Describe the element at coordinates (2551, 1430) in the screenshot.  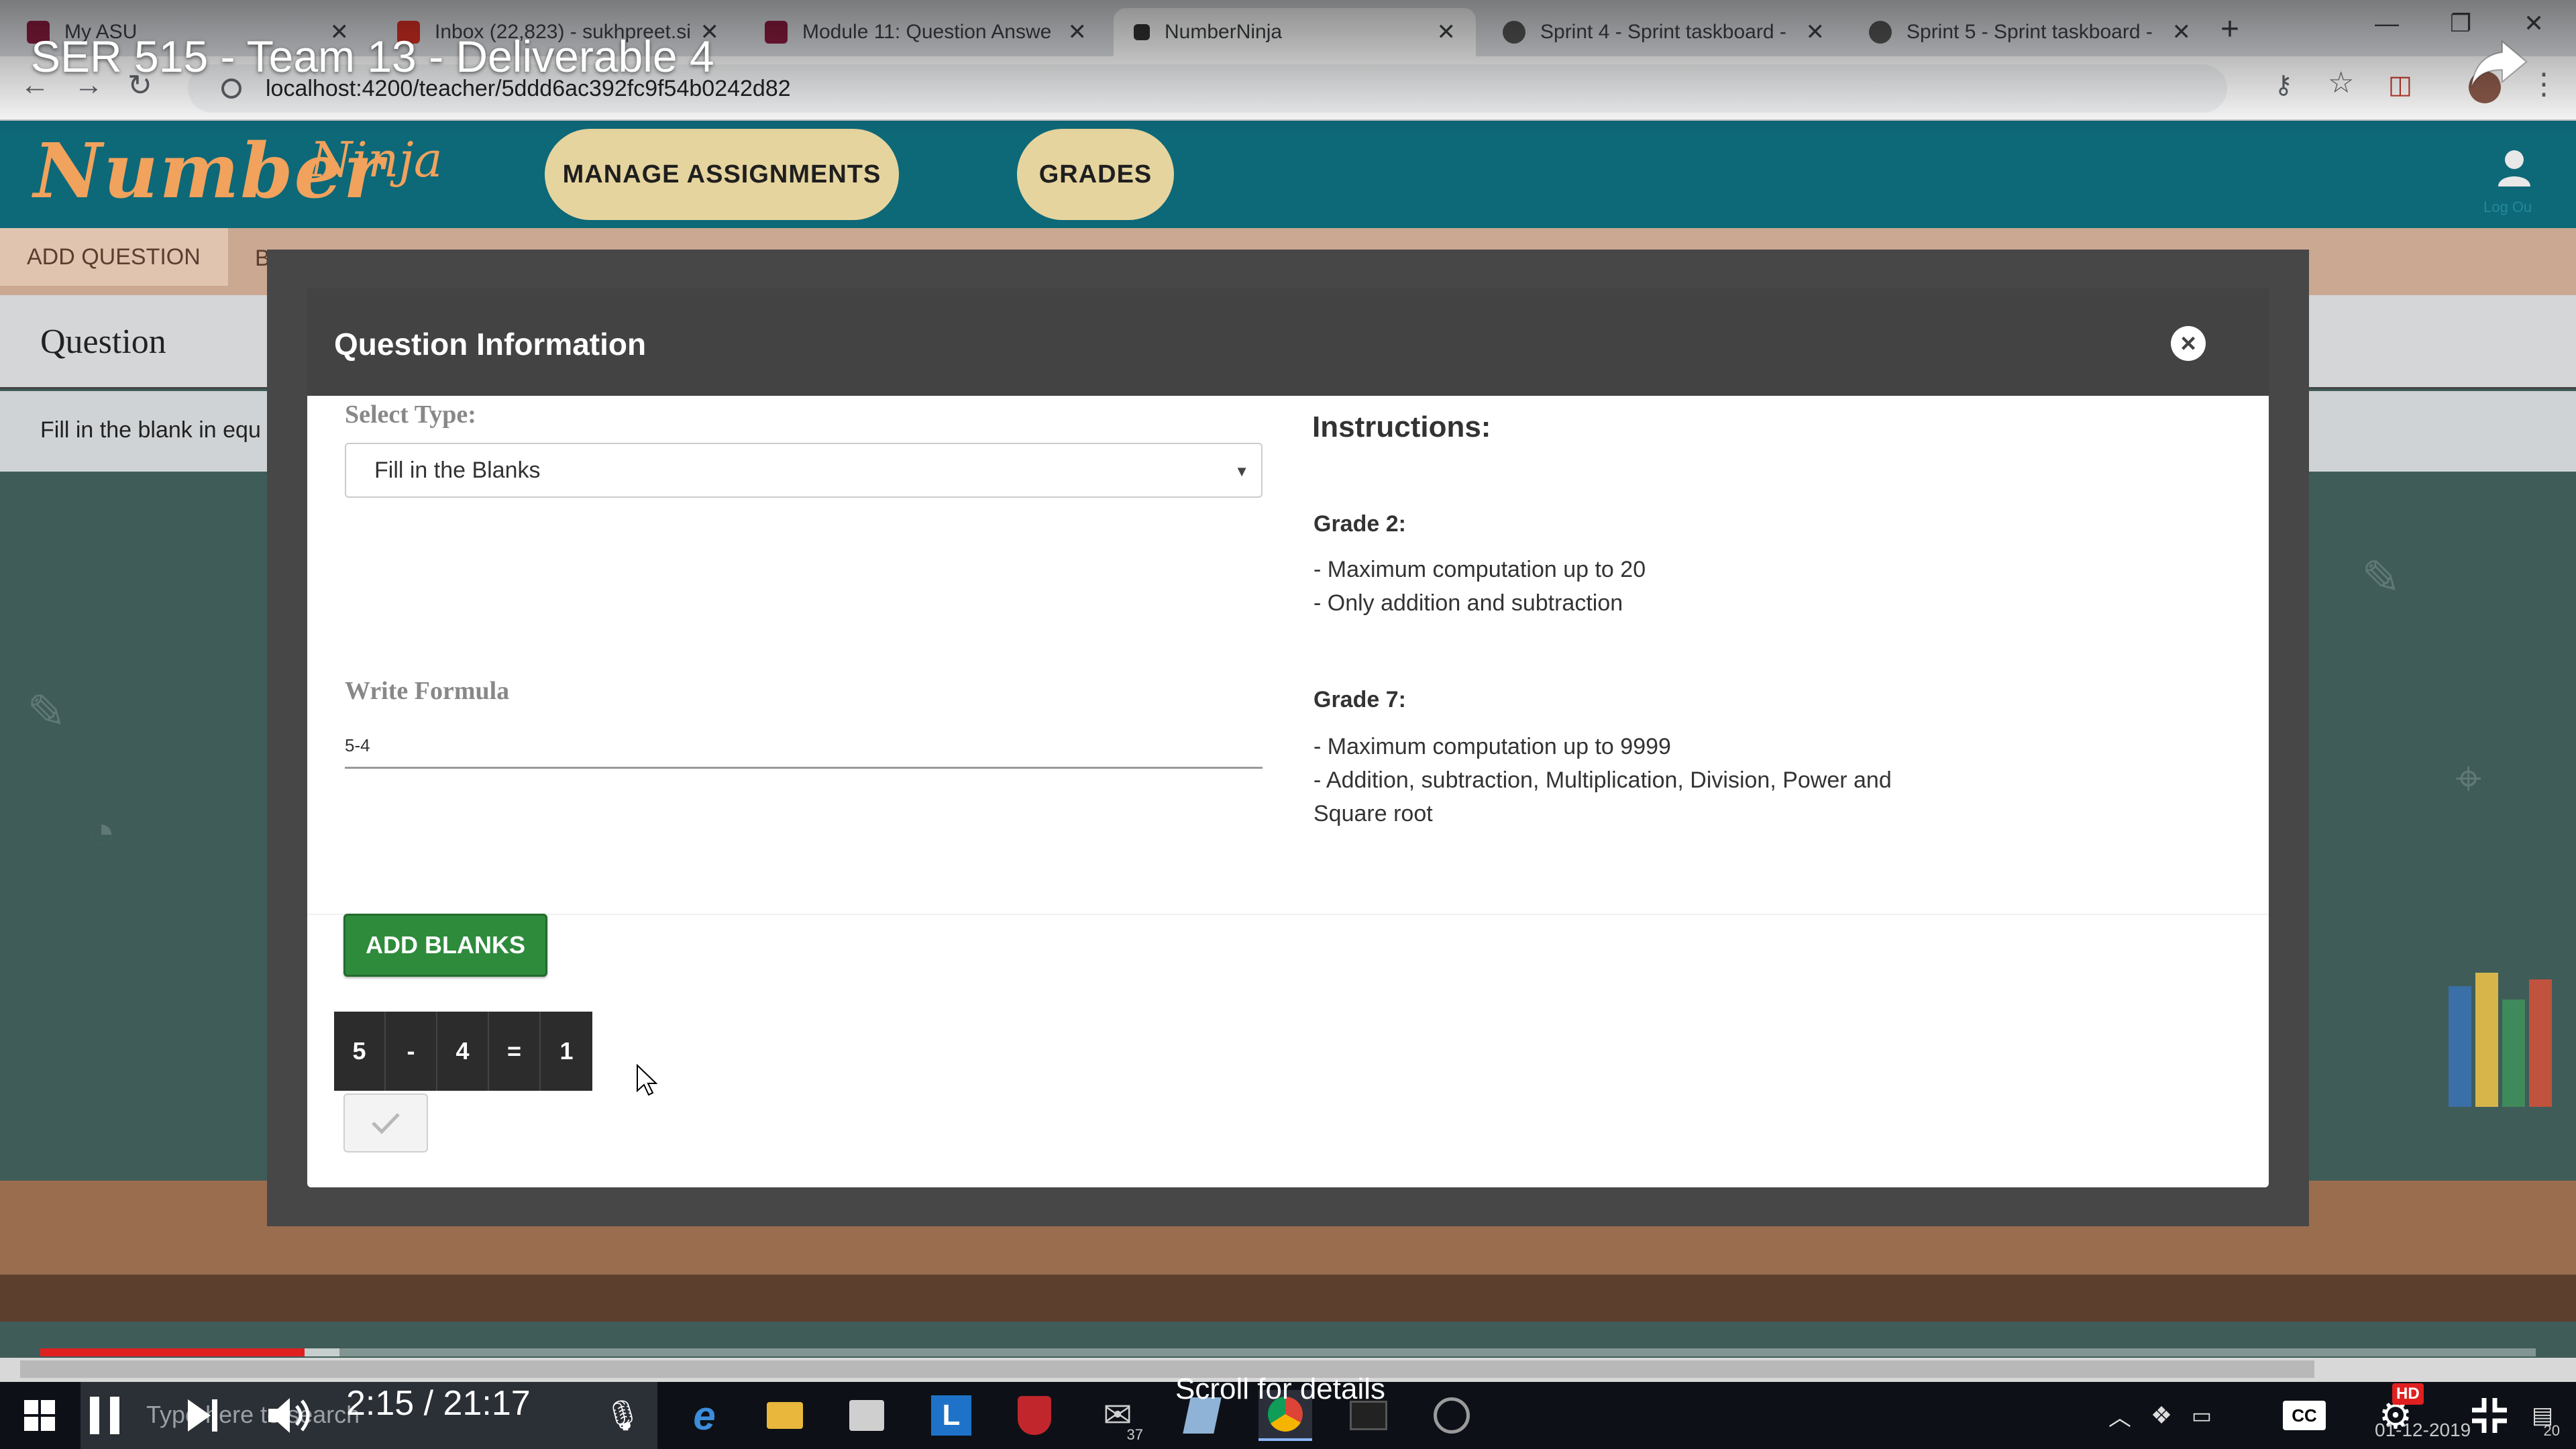
I see `notification-count: 20` at that location.